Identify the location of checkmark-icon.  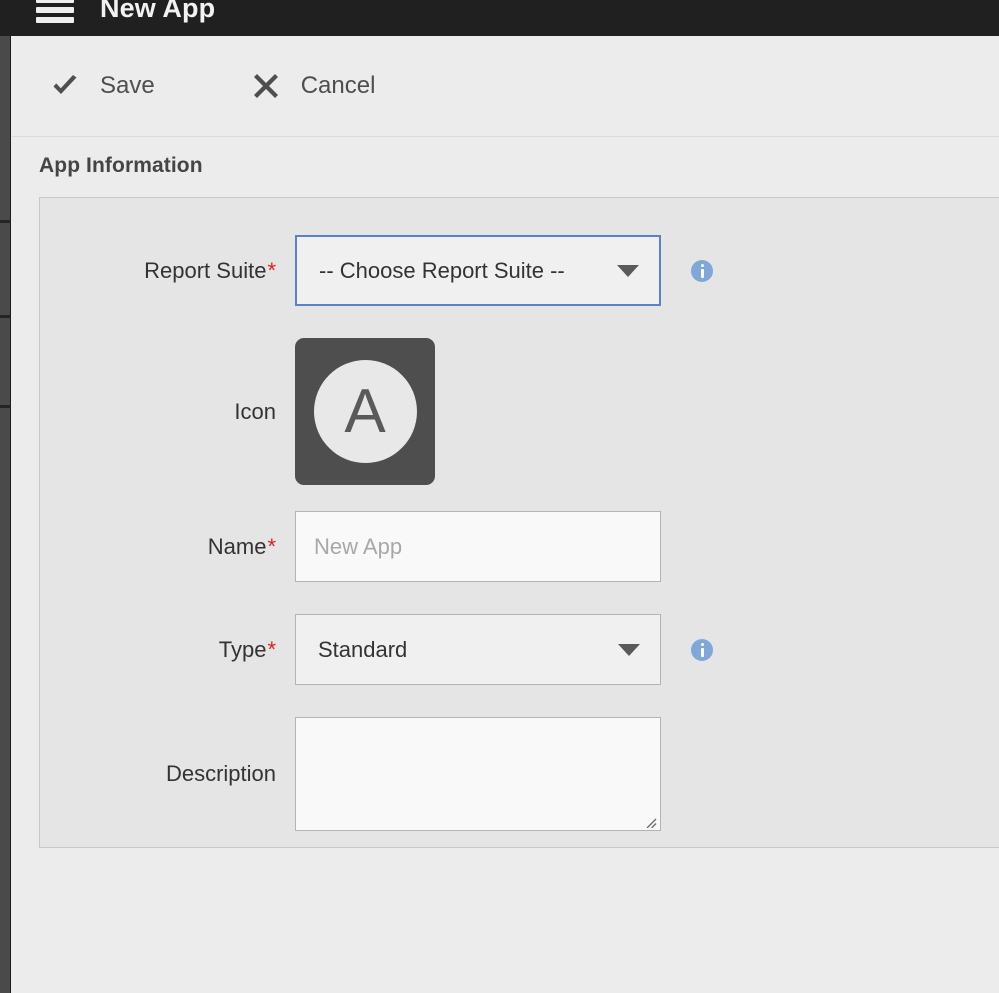
(65, 84).